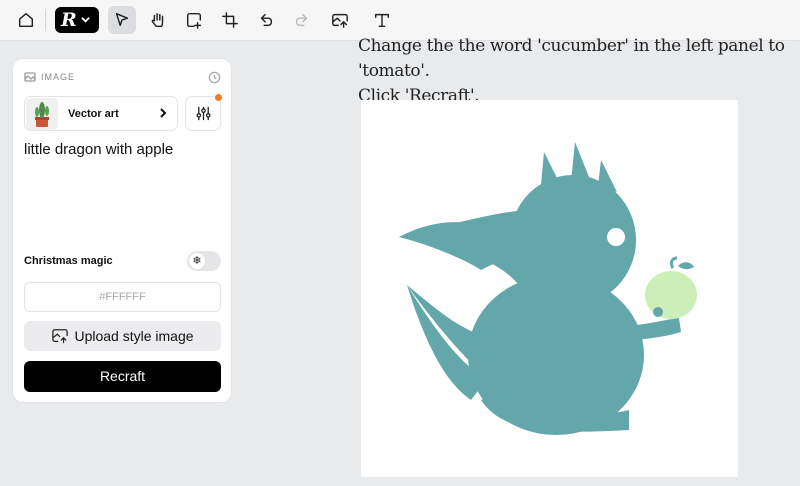  I want to click on home-icon, so click(26, 20).